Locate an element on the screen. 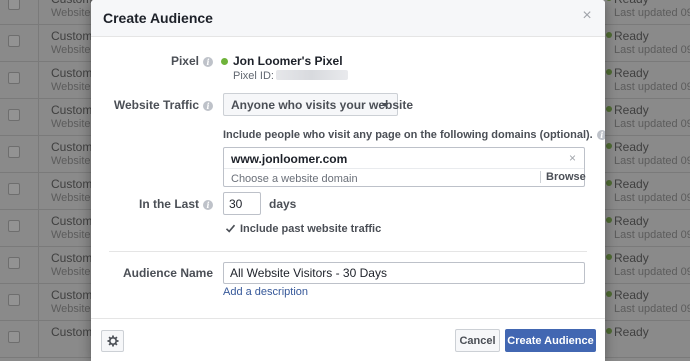 The width and height of the screenshot is (690, 361). website-traffic-label-row: Website Traffic i is located at coordinates (163, 105).